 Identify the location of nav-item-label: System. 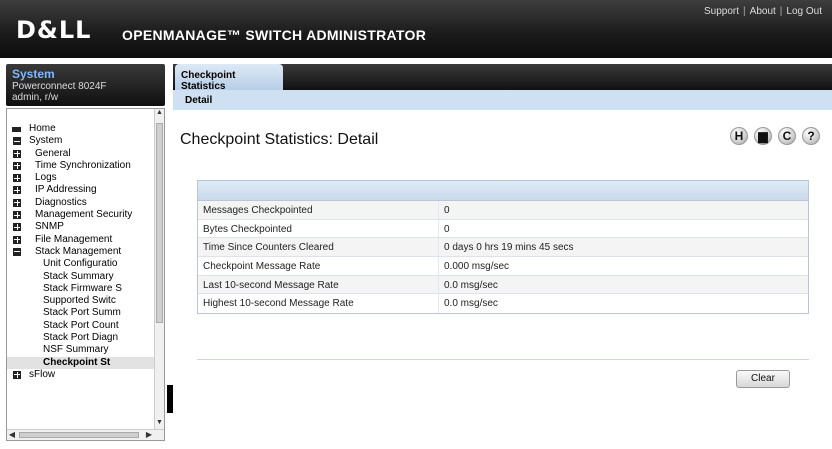
(46, 141).